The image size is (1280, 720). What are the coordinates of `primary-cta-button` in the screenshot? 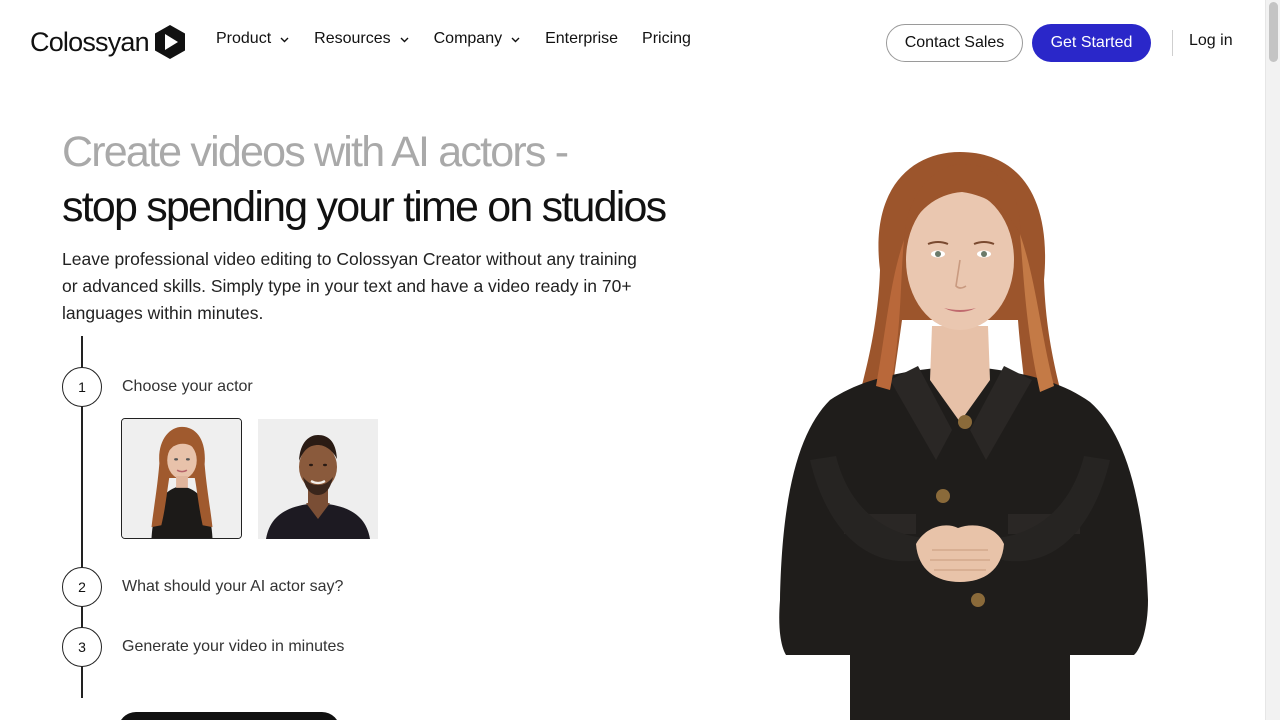 It's located at (229, 716).